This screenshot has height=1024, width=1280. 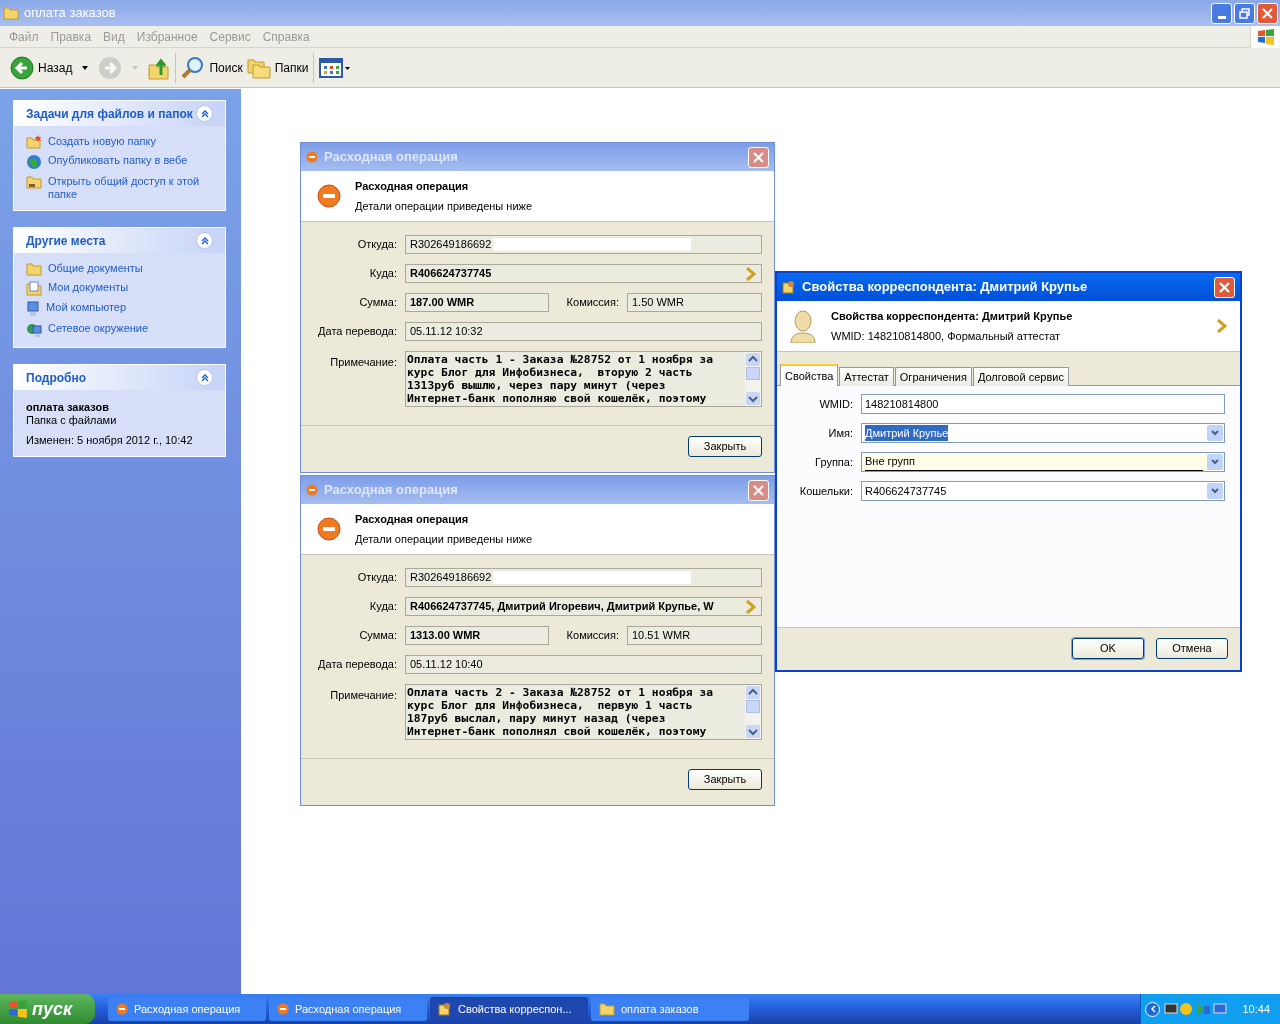 I want to click on tab: Свойства, so click(x=809, y=375).